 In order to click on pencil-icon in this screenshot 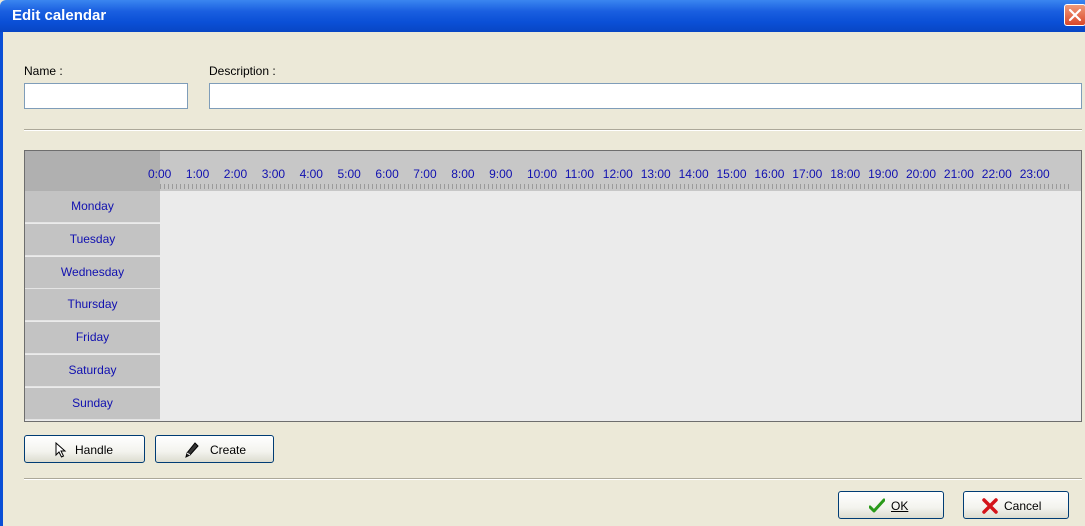, I will do `click(192, 450)`.